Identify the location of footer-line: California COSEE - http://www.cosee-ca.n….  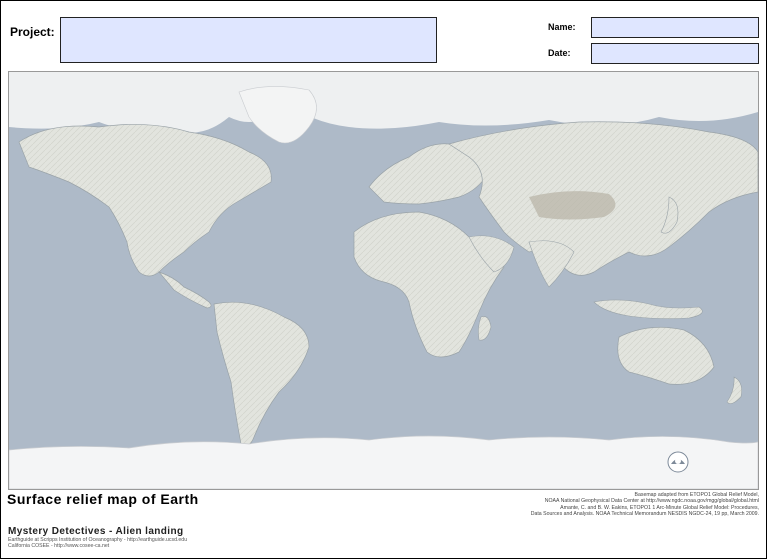
(59, 546).